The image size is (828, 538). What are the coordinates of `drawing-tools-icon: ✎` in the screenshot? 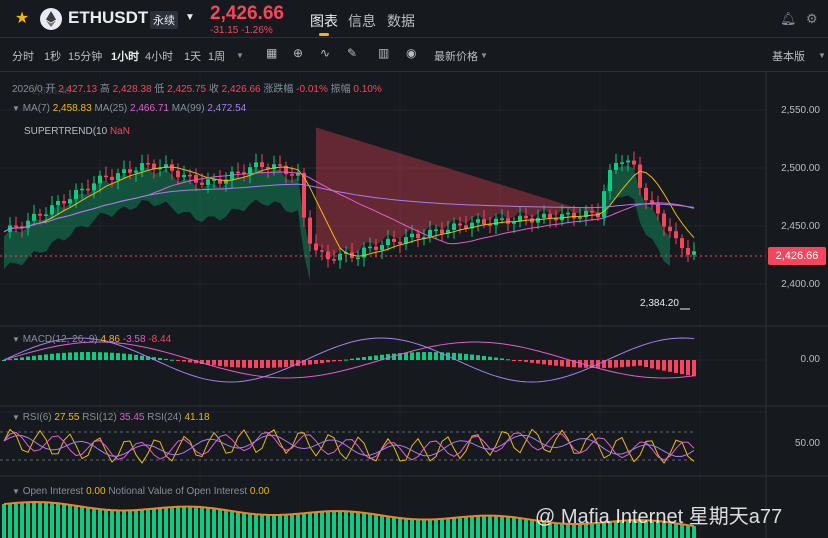 It's located at (352, 53).